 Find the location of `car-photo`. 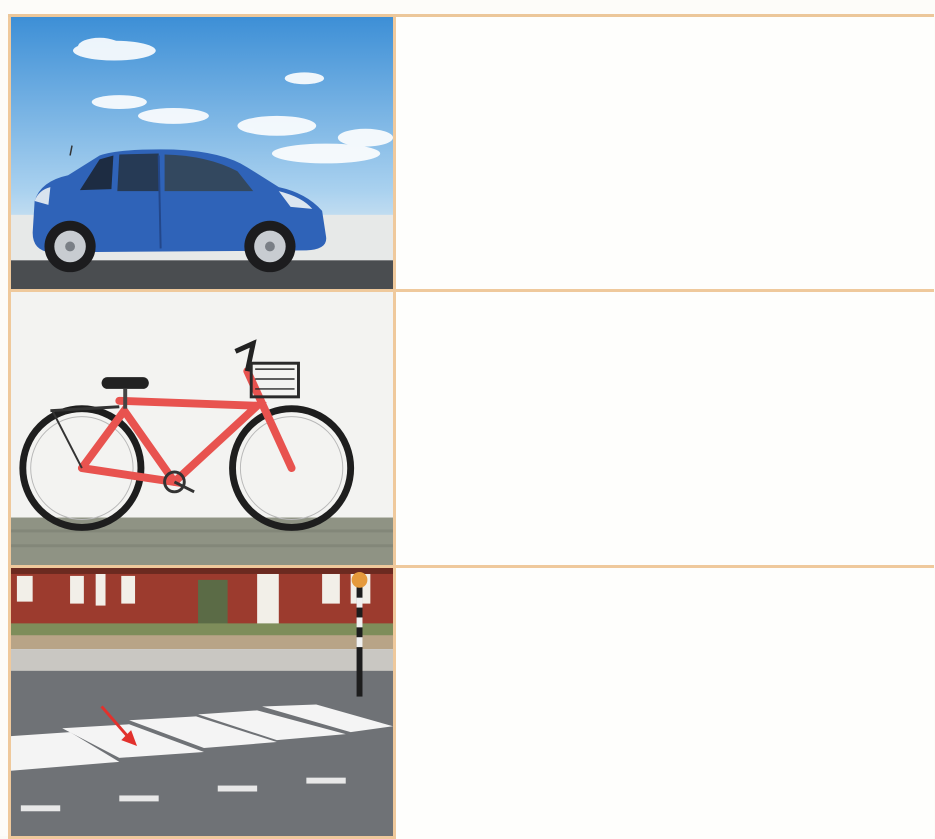

car-photo is located at coordinates (202, 154).